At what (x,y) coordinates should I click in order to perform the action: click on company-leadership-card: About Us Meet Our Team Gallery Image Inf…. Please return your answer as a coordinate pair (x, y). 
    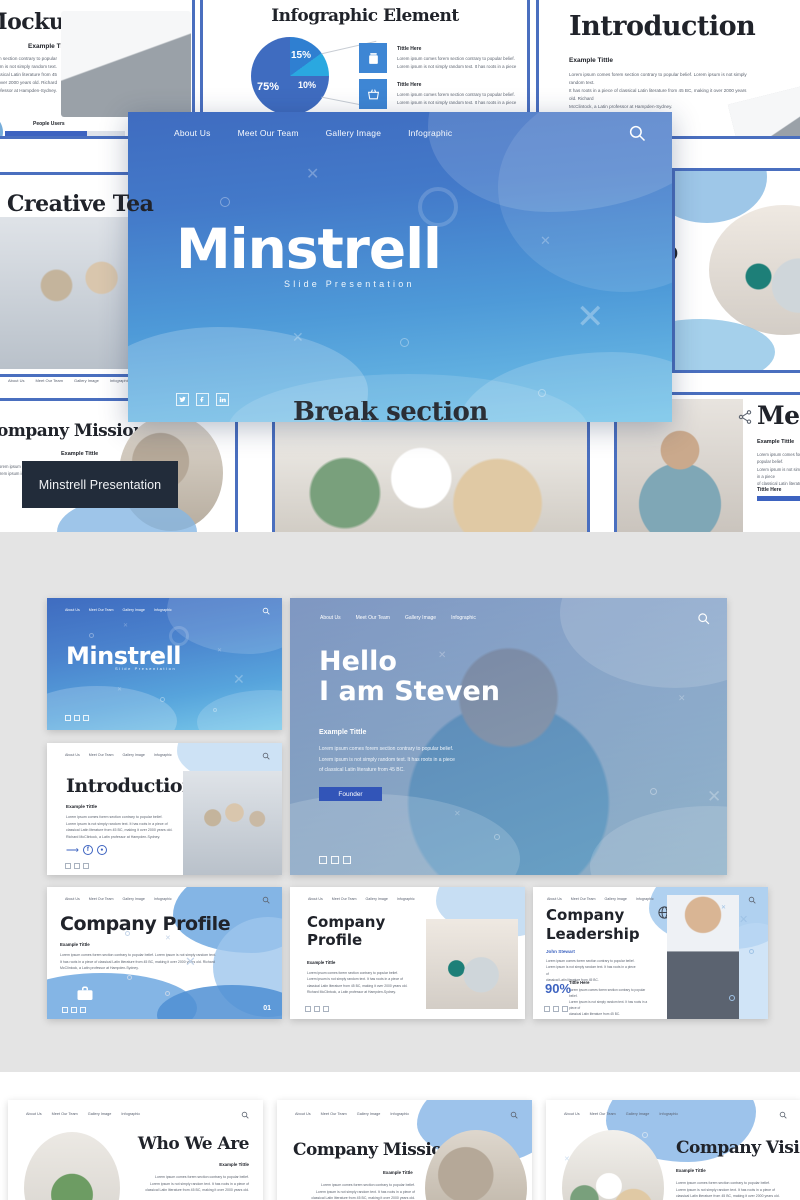
    Looking at the image, I should click on (650, 953).